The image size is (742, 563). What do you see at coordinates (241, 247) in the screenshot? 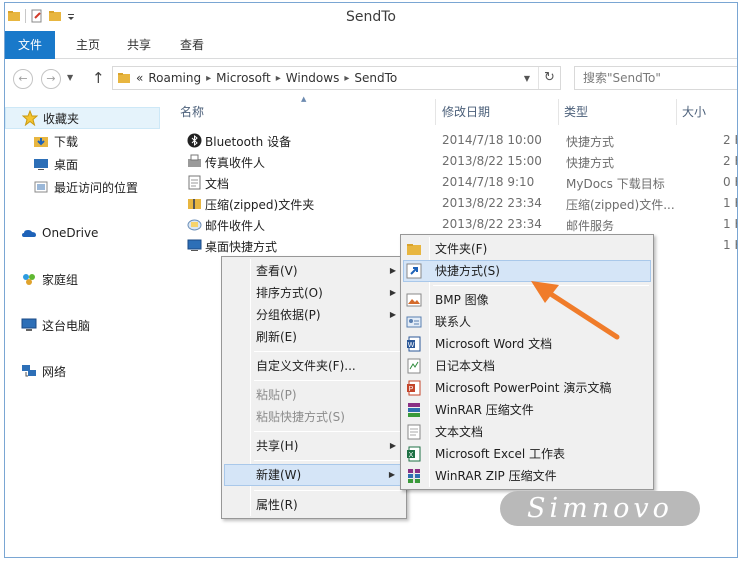
I see `file-name: 桌面快捷方式` at bounding box center [241, 247].